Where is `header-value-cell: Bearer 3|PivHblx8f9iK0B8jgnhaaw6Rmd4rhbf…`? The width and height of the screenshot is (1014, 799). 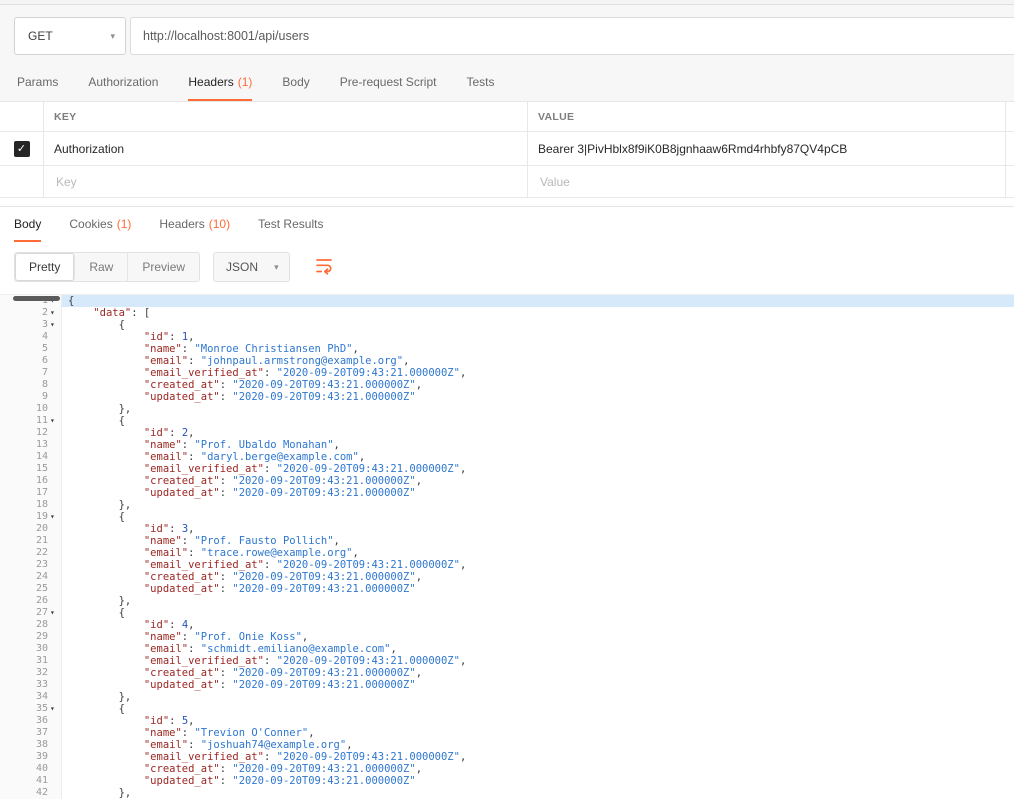
header-value-cell: Bearer 3|PivHblx8f9iK0B8jgnhaaw6Rmd4rhbf… is located at coordinates (767, 148).